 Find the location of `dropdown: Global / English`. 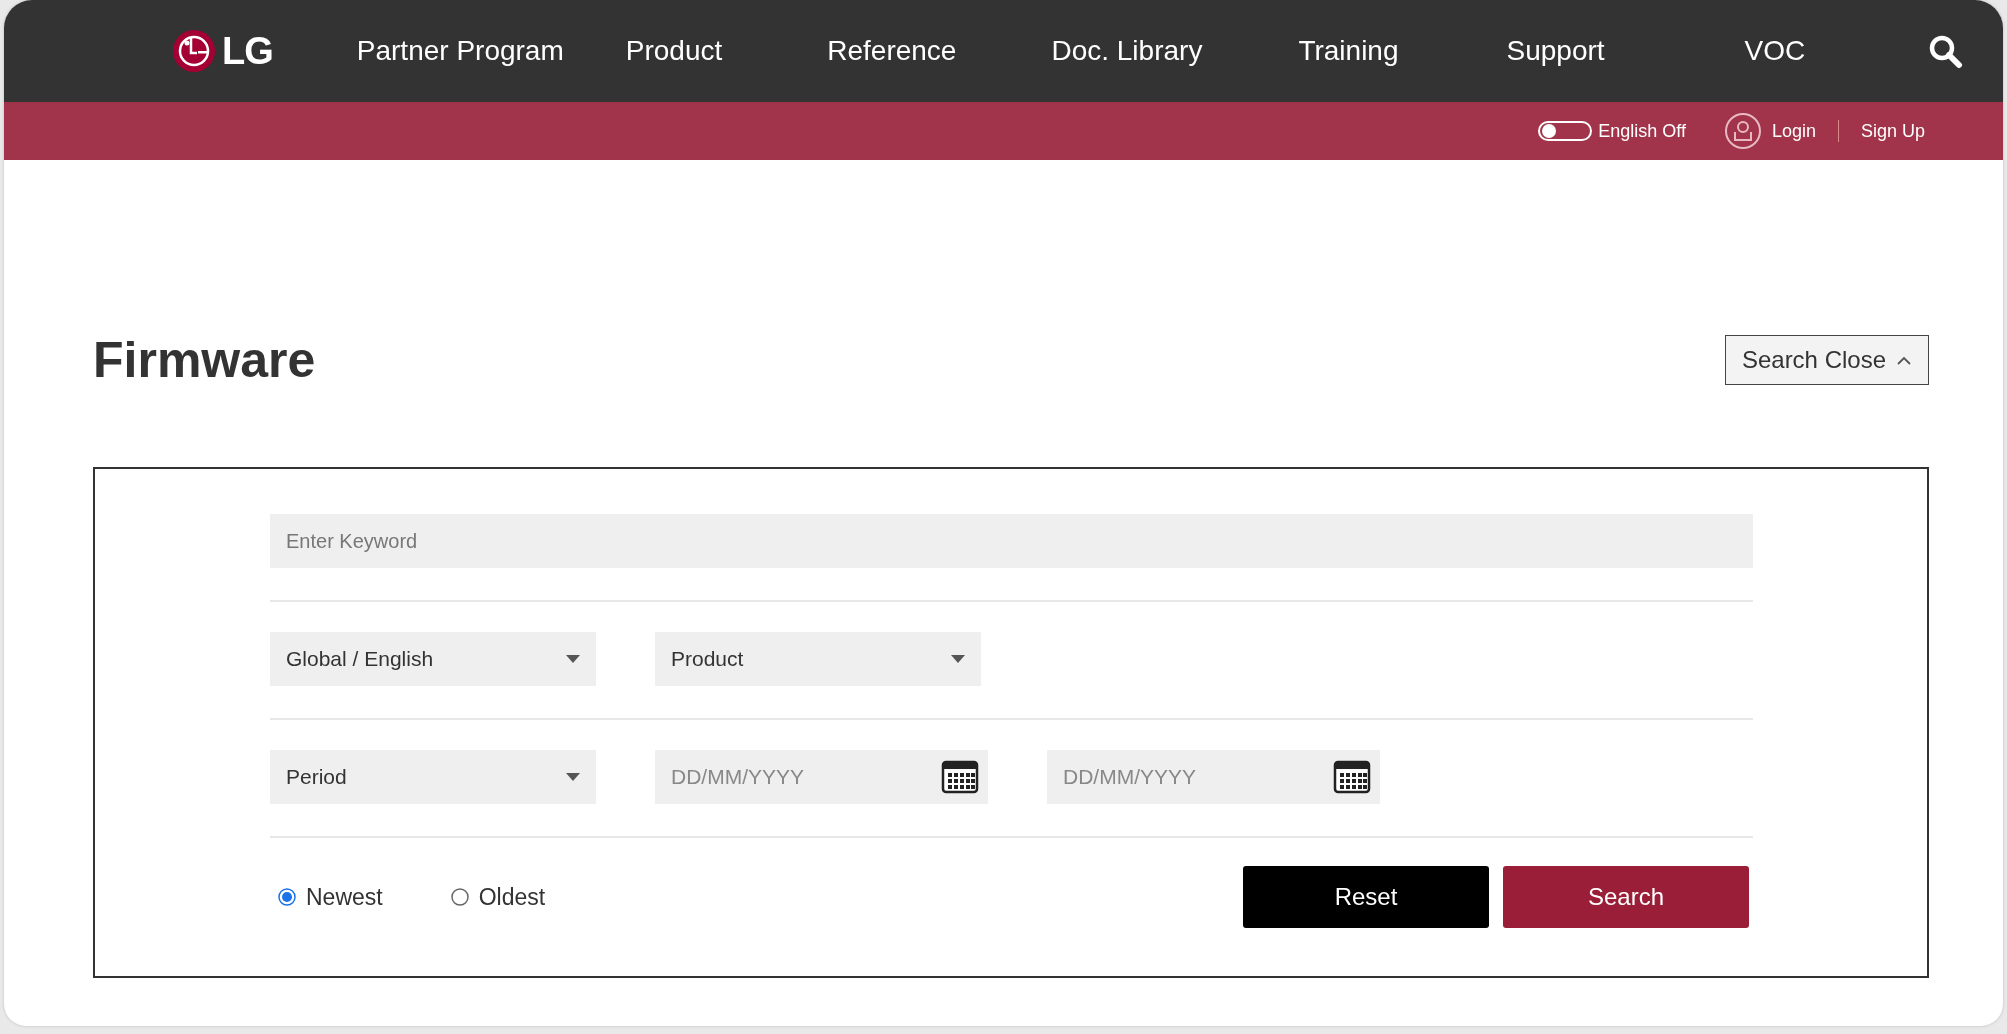

dropdown: Global / English is located at coordinates (433, 659).